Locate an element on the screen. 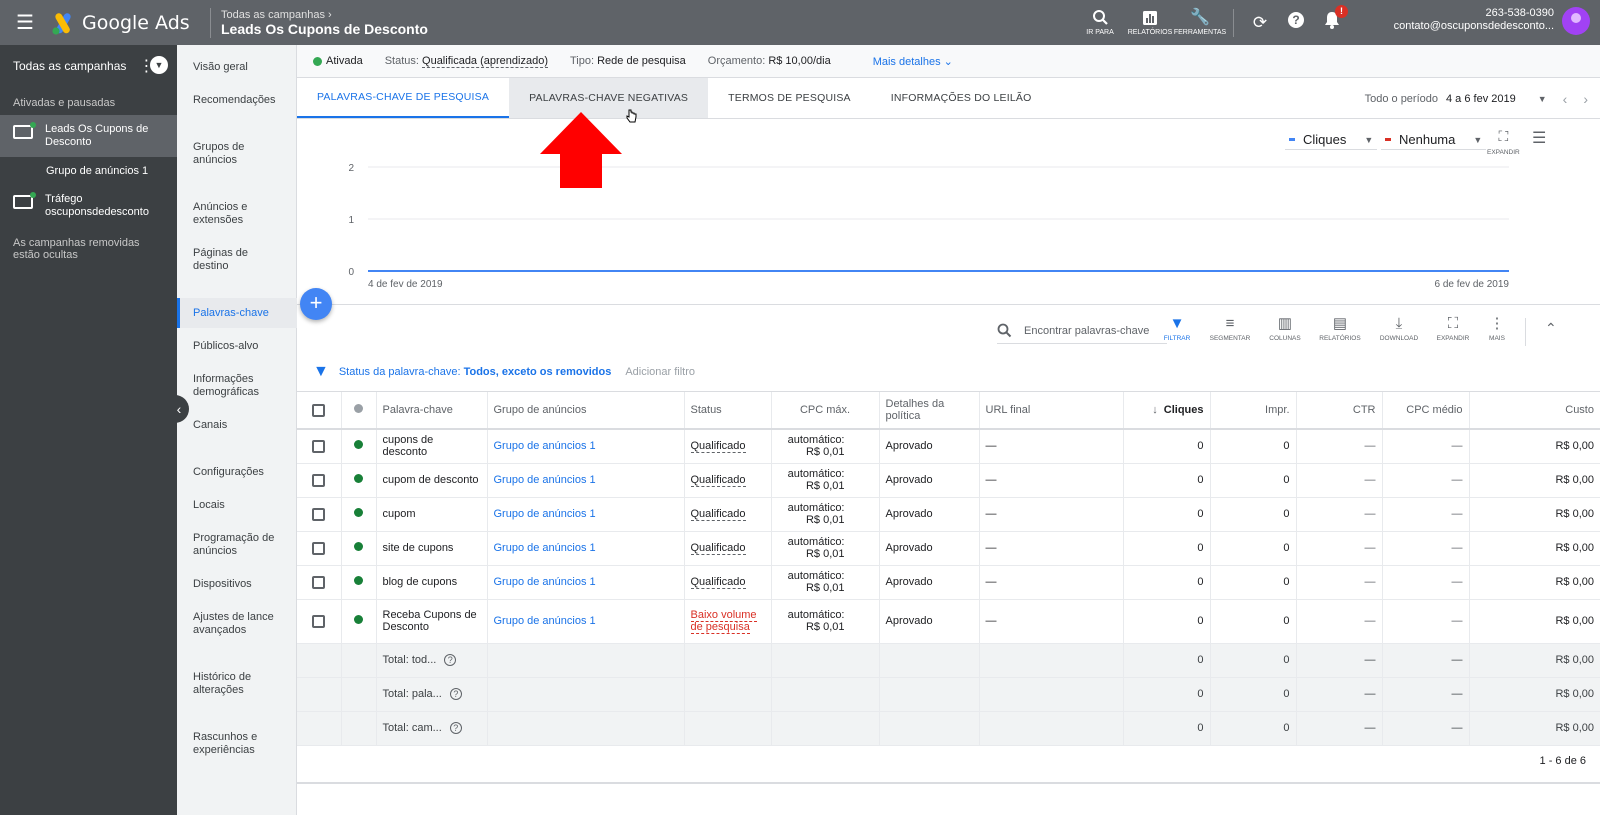 The width and height of the screenshot is (1600, 815). tools-button: 🔧 FERRAMENTAS is located at coordinates (1200, 22).